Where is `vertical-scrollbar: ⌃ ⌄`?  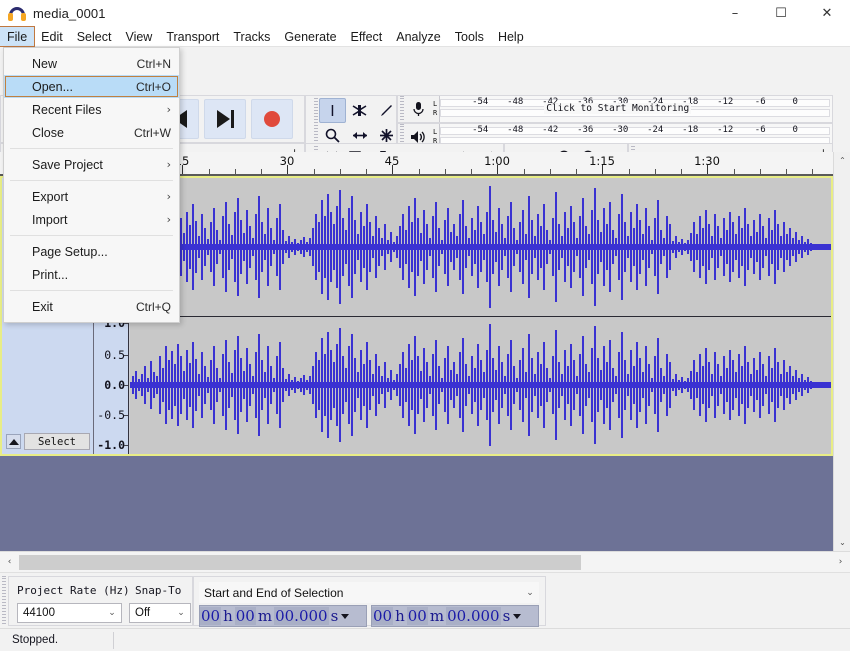
vertical-scrollbar: ⌃ ⌄ is located at coordinates (841, 351).